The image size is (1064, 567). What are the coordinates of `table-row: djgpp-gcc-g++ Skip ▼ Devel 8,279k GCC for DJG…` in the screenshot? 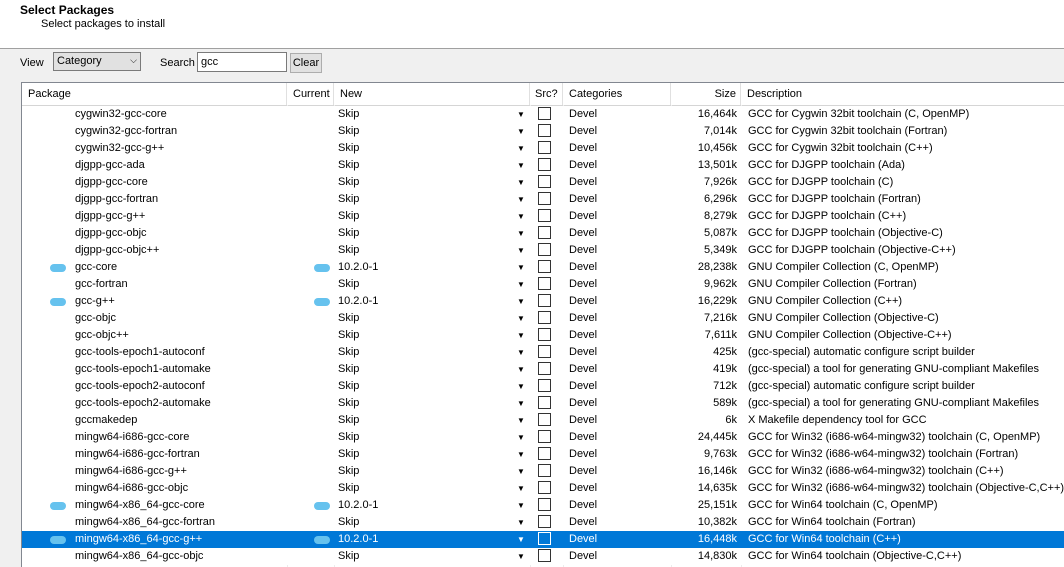 It's located at (543, 216).